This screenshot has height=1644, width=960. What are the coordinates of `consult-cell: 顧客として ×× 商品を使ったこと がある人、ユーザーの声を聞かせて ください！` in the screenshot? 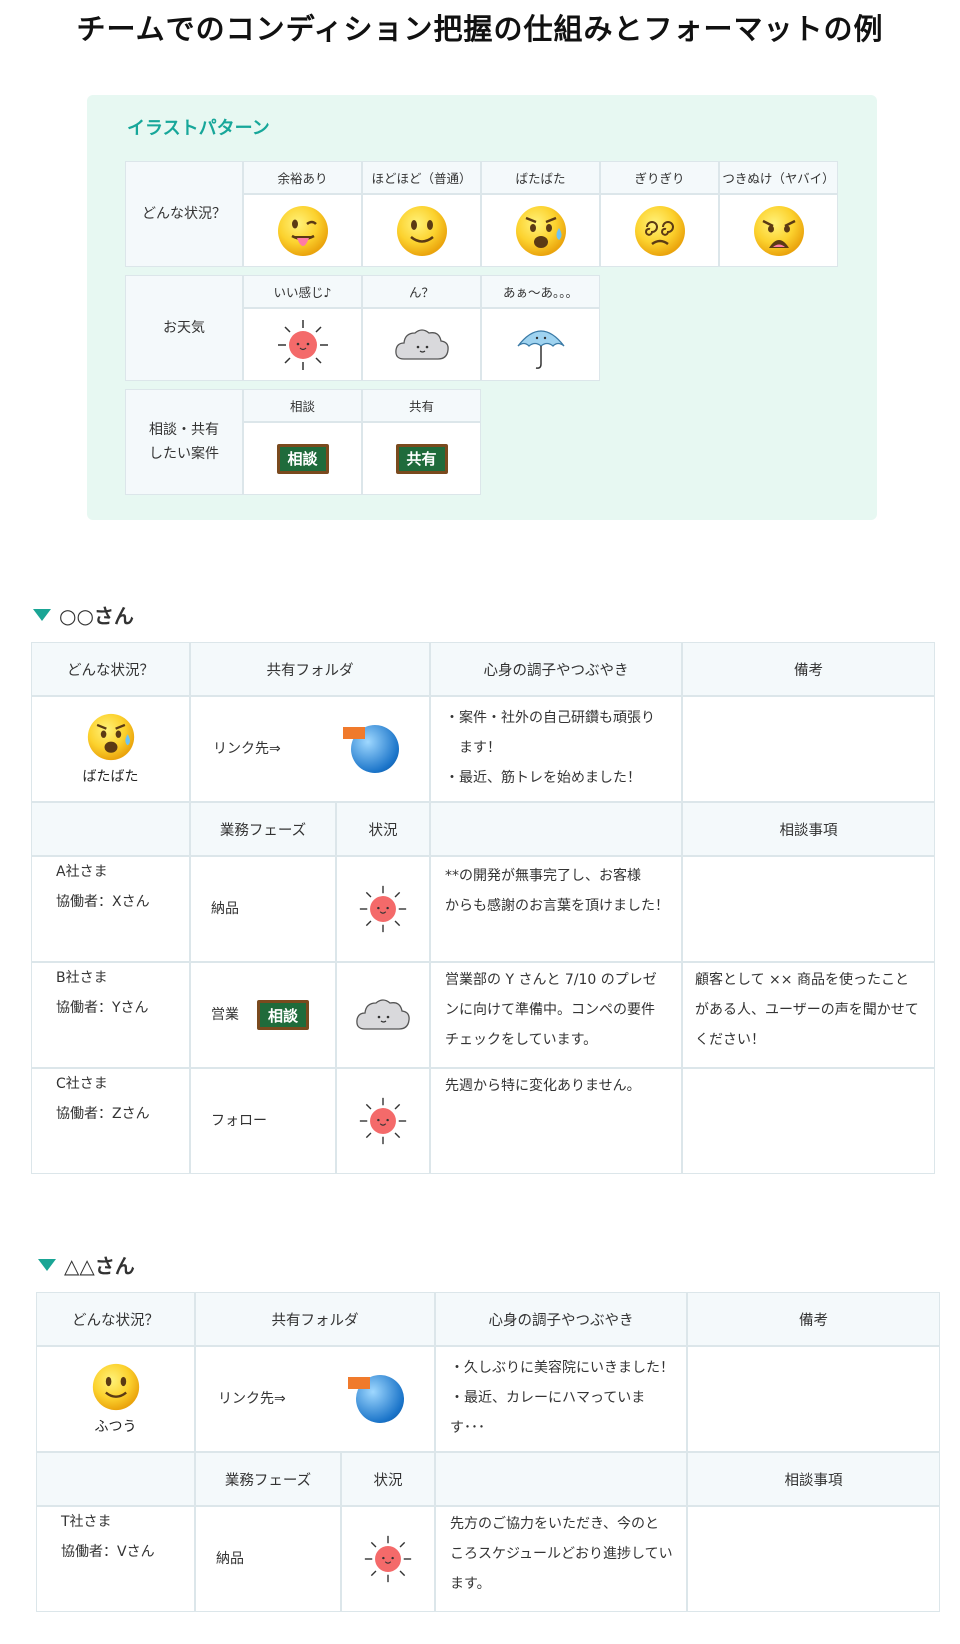 It's located at (808, 1015).